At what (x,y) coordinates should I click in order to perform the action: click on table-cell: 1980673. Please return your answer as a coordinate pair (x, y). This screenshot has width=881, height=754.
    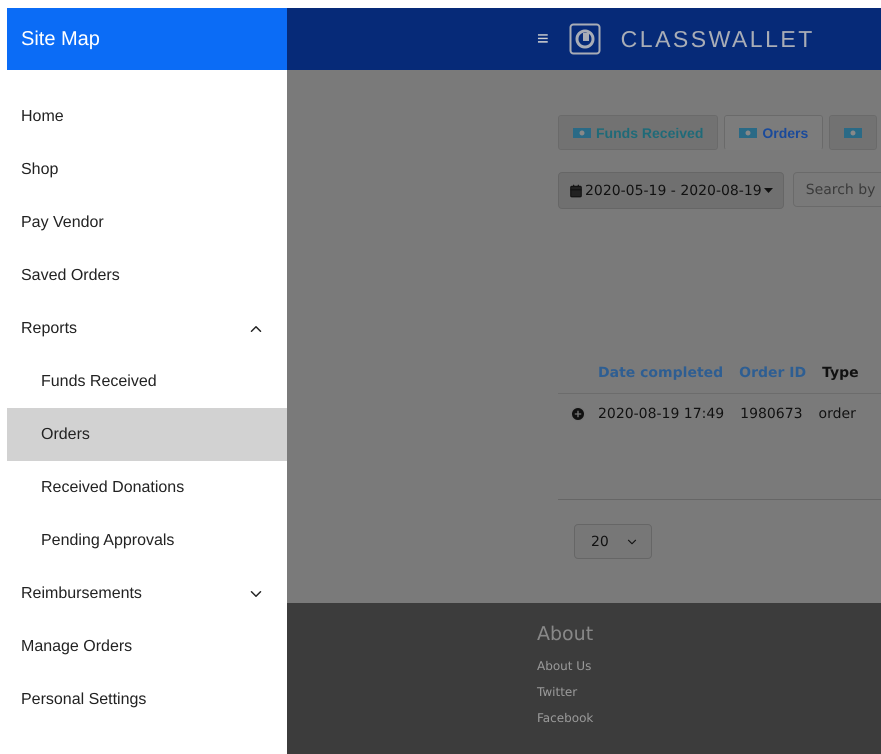
    Looking at the image, I should click on (771, 414).